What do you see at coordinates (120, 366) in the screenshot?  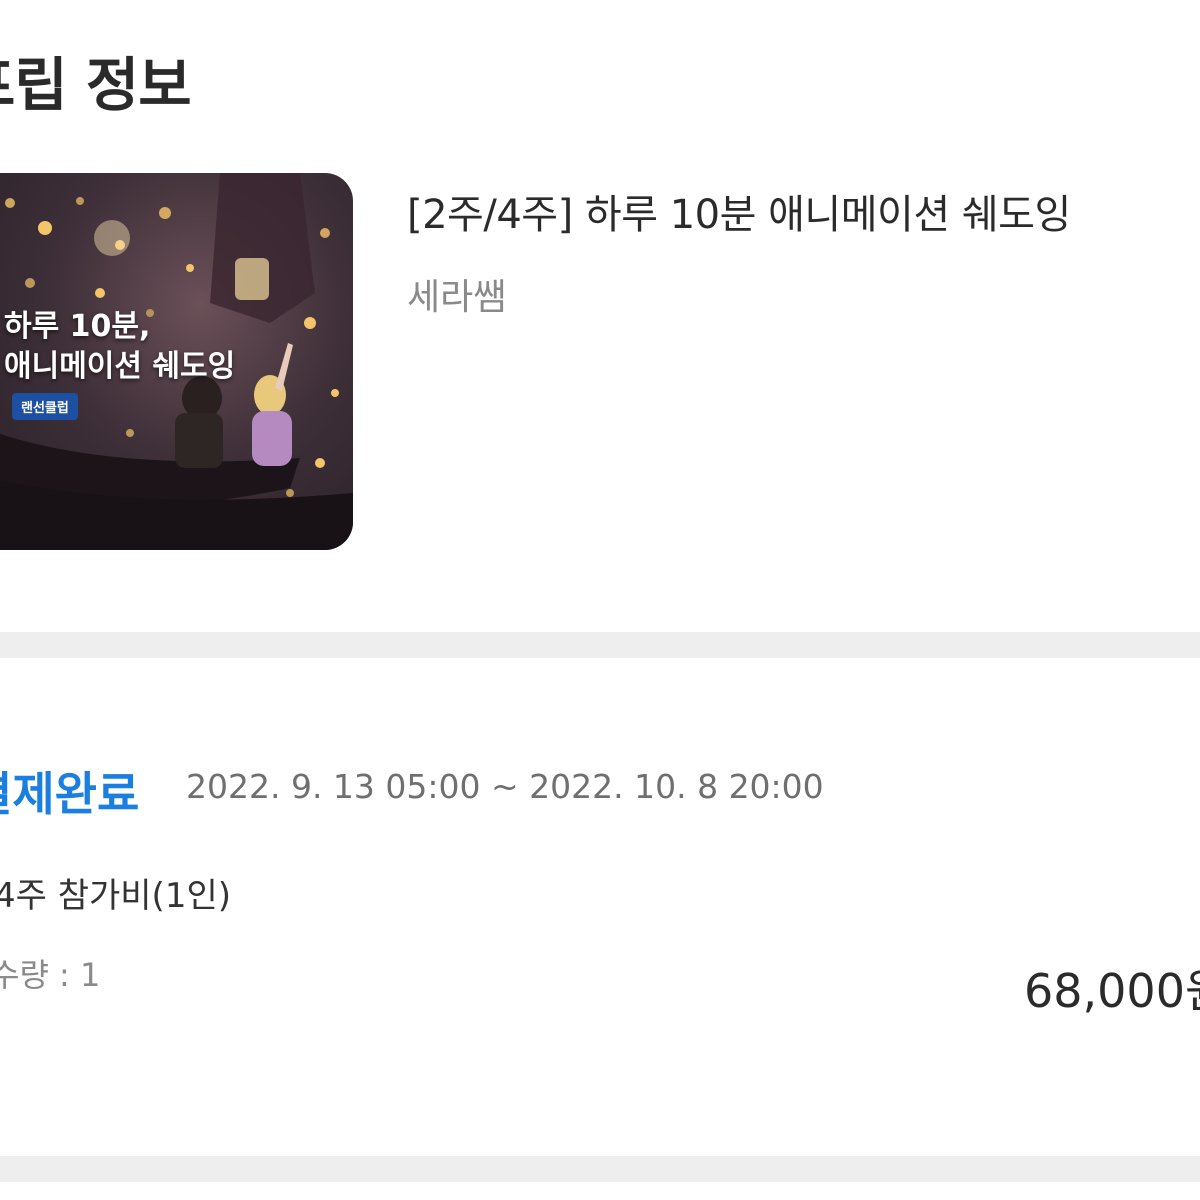 I see `thumbnail-headline-2: 애니메이션 쉐도잉` at bounding box center [120, 366].